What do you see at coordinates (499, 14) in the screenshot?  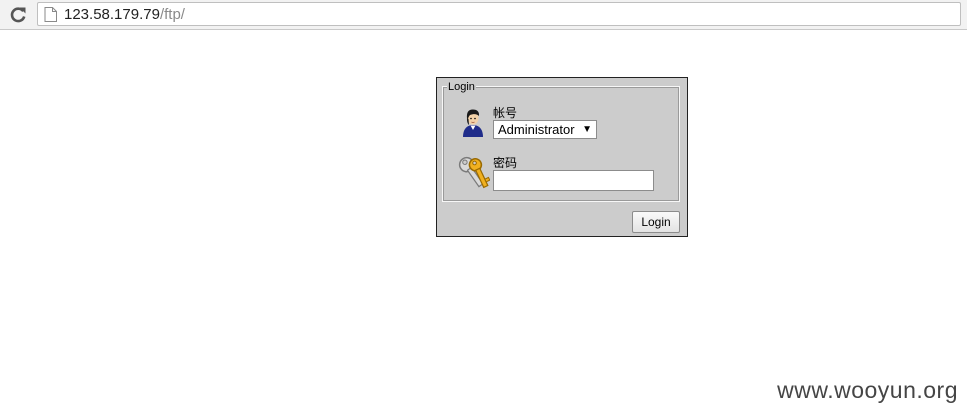 I see `address-bar: 123.58.179.79/ftp/` at bounding box center [499, 14].